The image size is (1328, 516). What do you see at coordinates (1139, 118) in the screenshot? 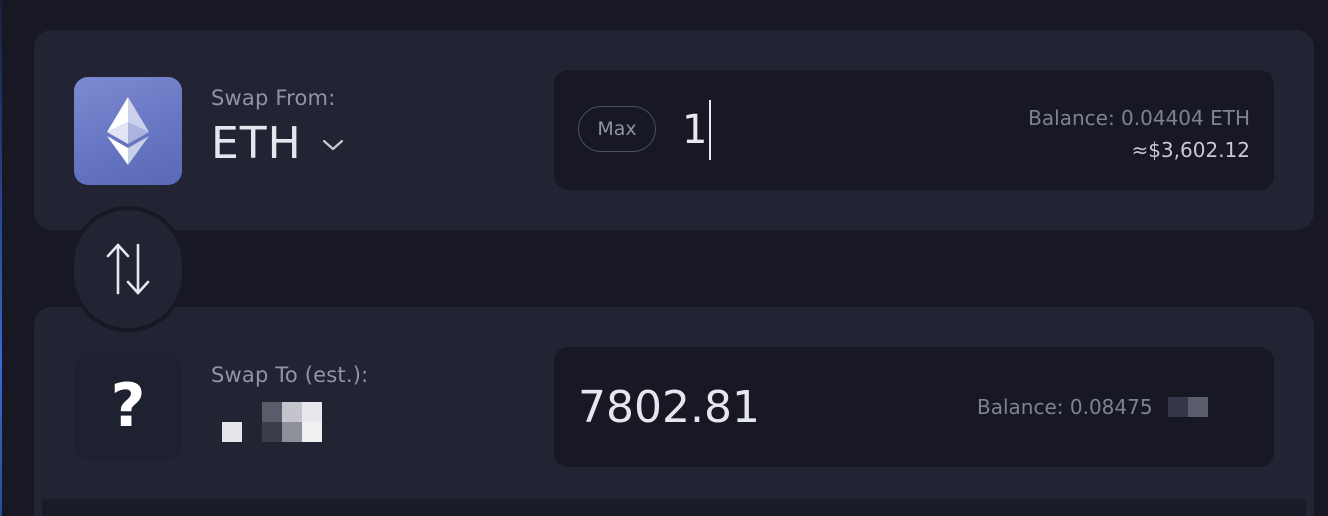
I see `from-balance: Balance: 0.04404 ETH` at bounding box center [1139, 118].